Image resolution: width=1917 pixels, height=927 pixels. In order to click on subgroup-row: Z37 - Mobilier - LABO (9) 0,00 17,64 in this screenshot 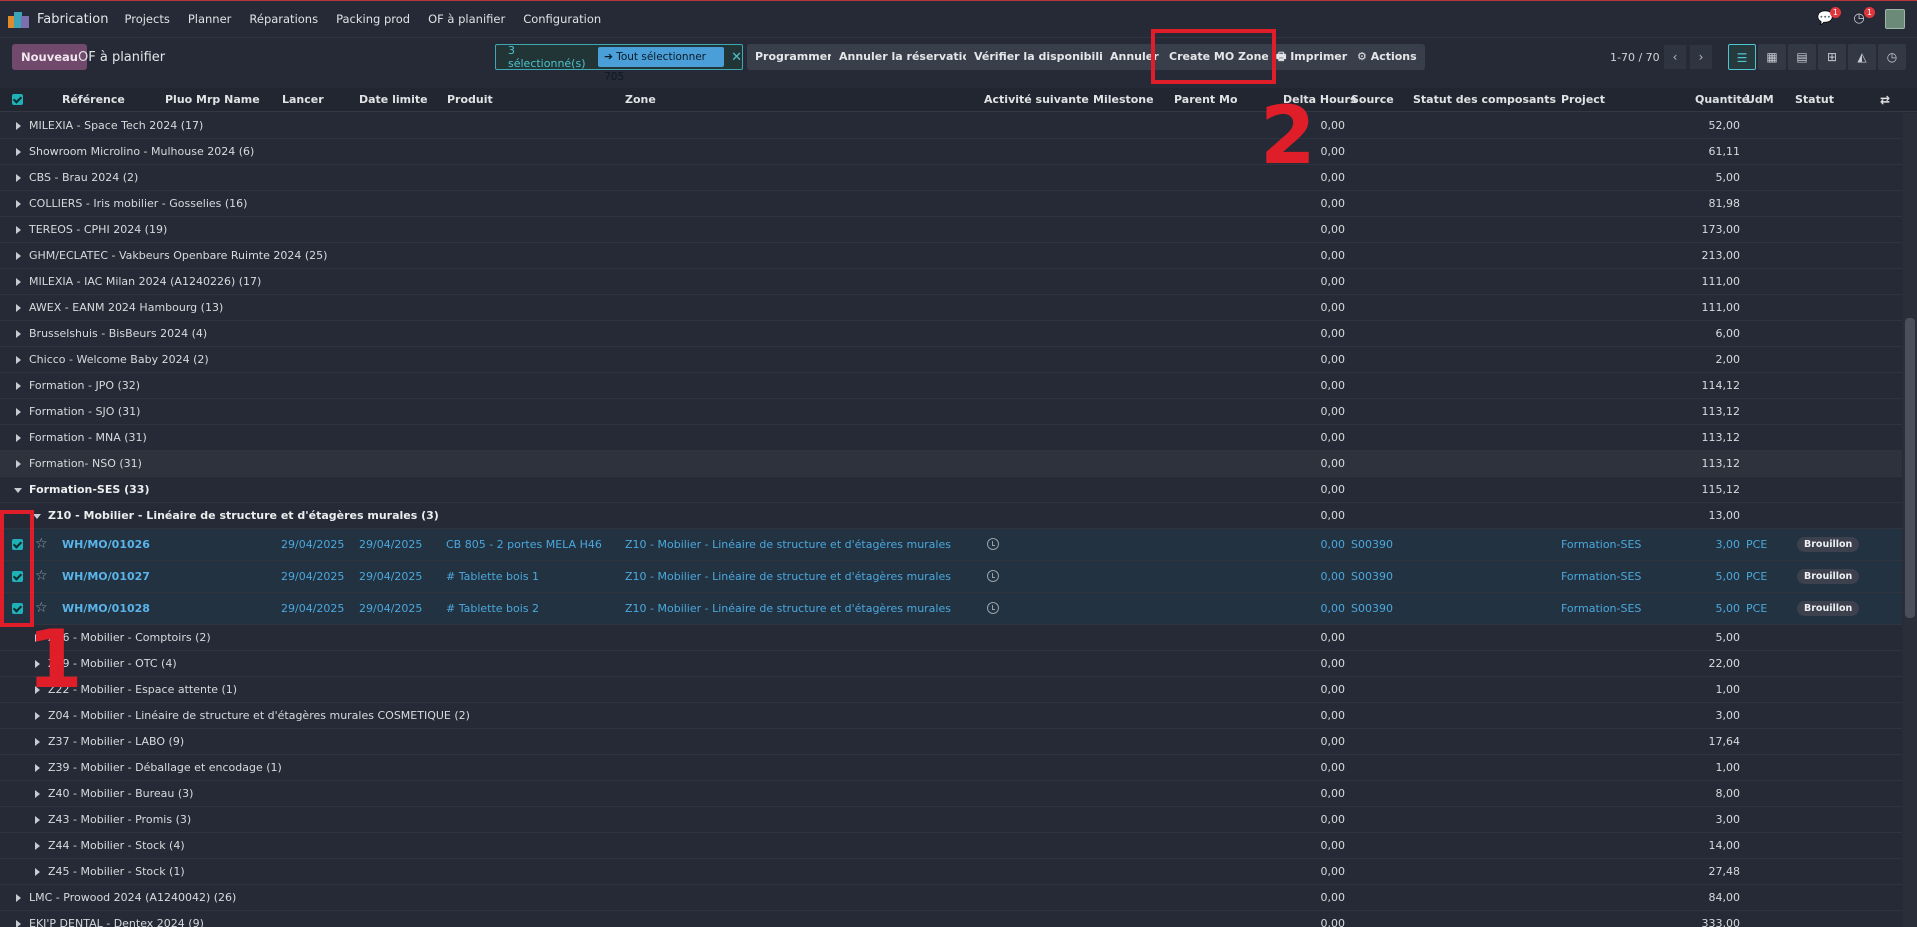, I will do `click(951, 742)`.